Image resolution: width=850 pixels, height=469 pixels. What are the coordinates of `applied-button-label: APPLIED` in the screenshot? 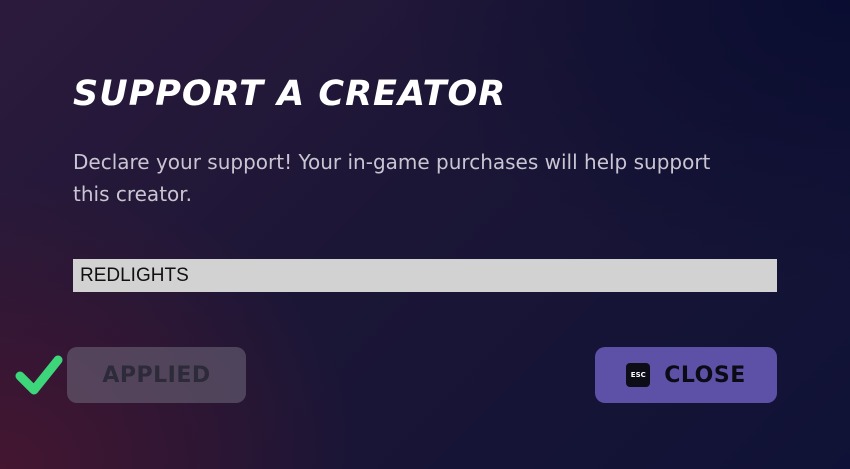 It's located at (156, 375).